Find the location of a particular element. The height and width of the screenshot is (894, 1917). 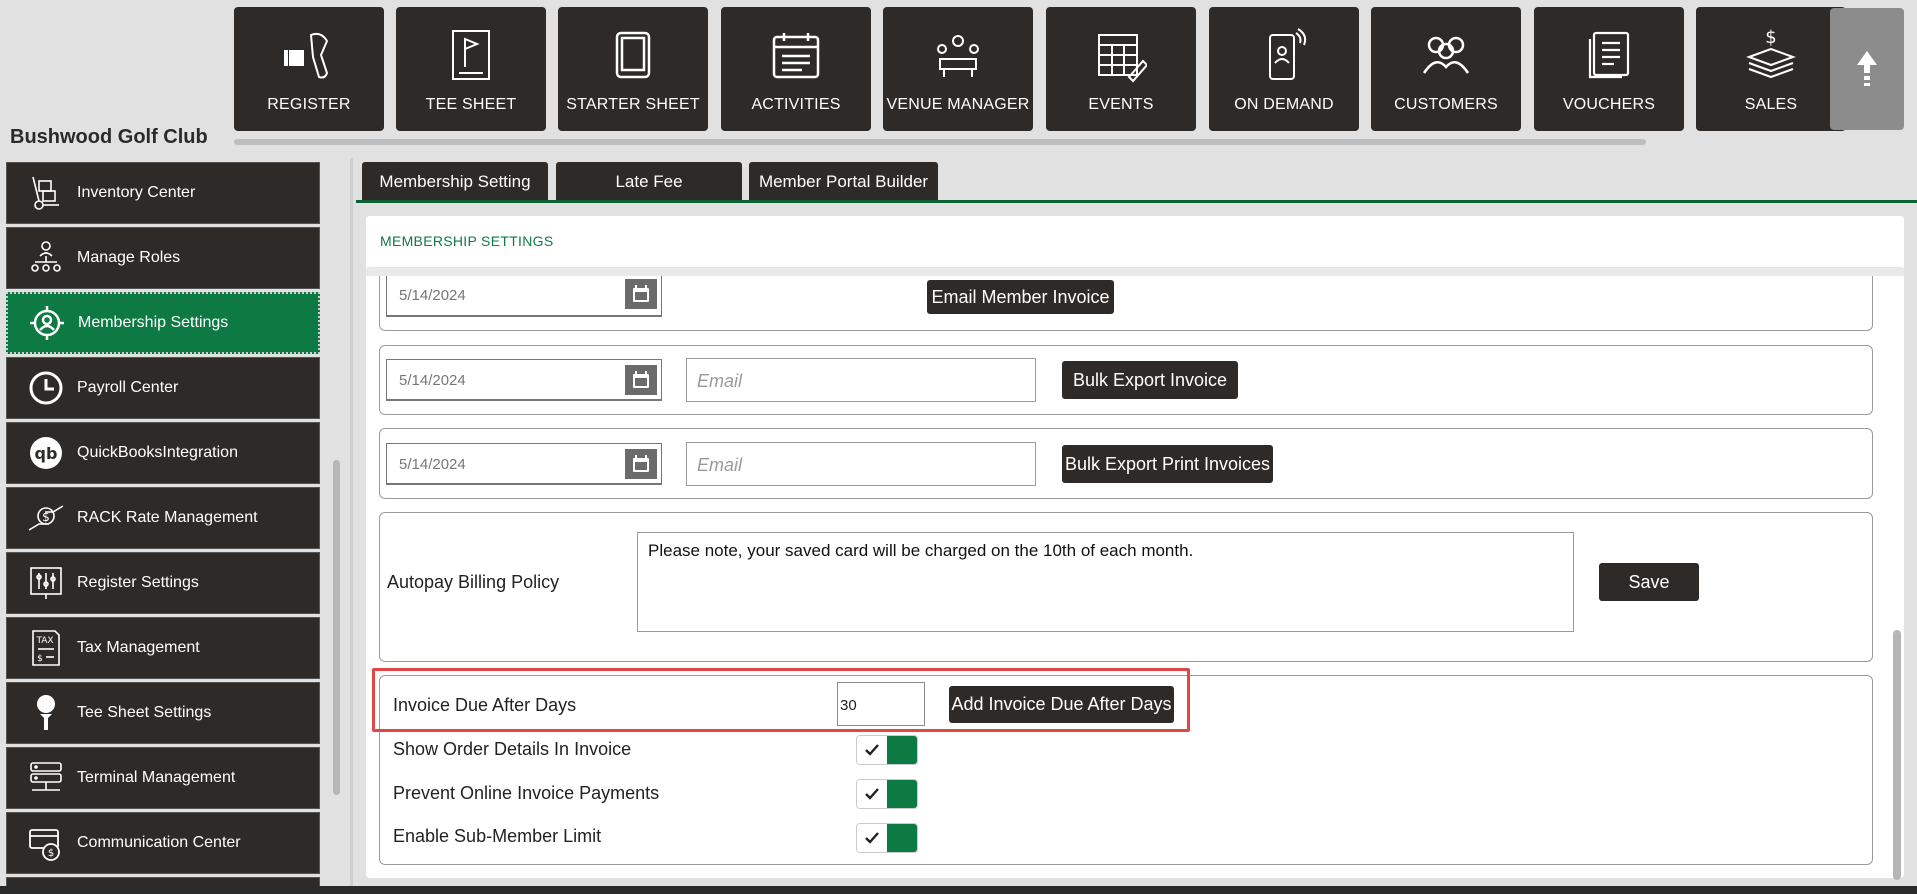

date-value: 5/14/2024 is located at coordinates (432, 464).